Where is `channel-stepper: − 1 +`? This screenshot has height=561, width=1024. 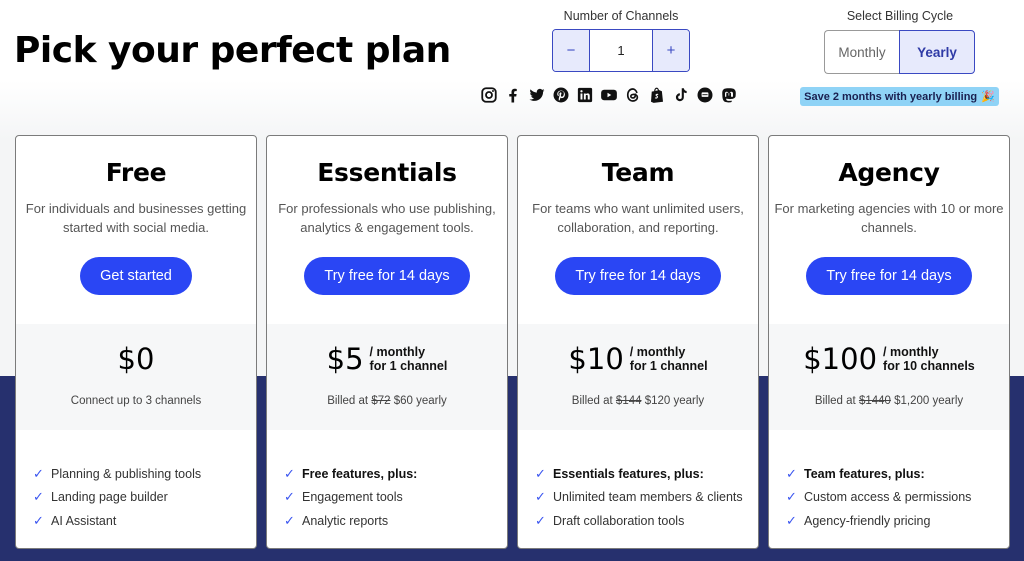 channel-stepper: − 1 + is located at coordinates (621, 50).